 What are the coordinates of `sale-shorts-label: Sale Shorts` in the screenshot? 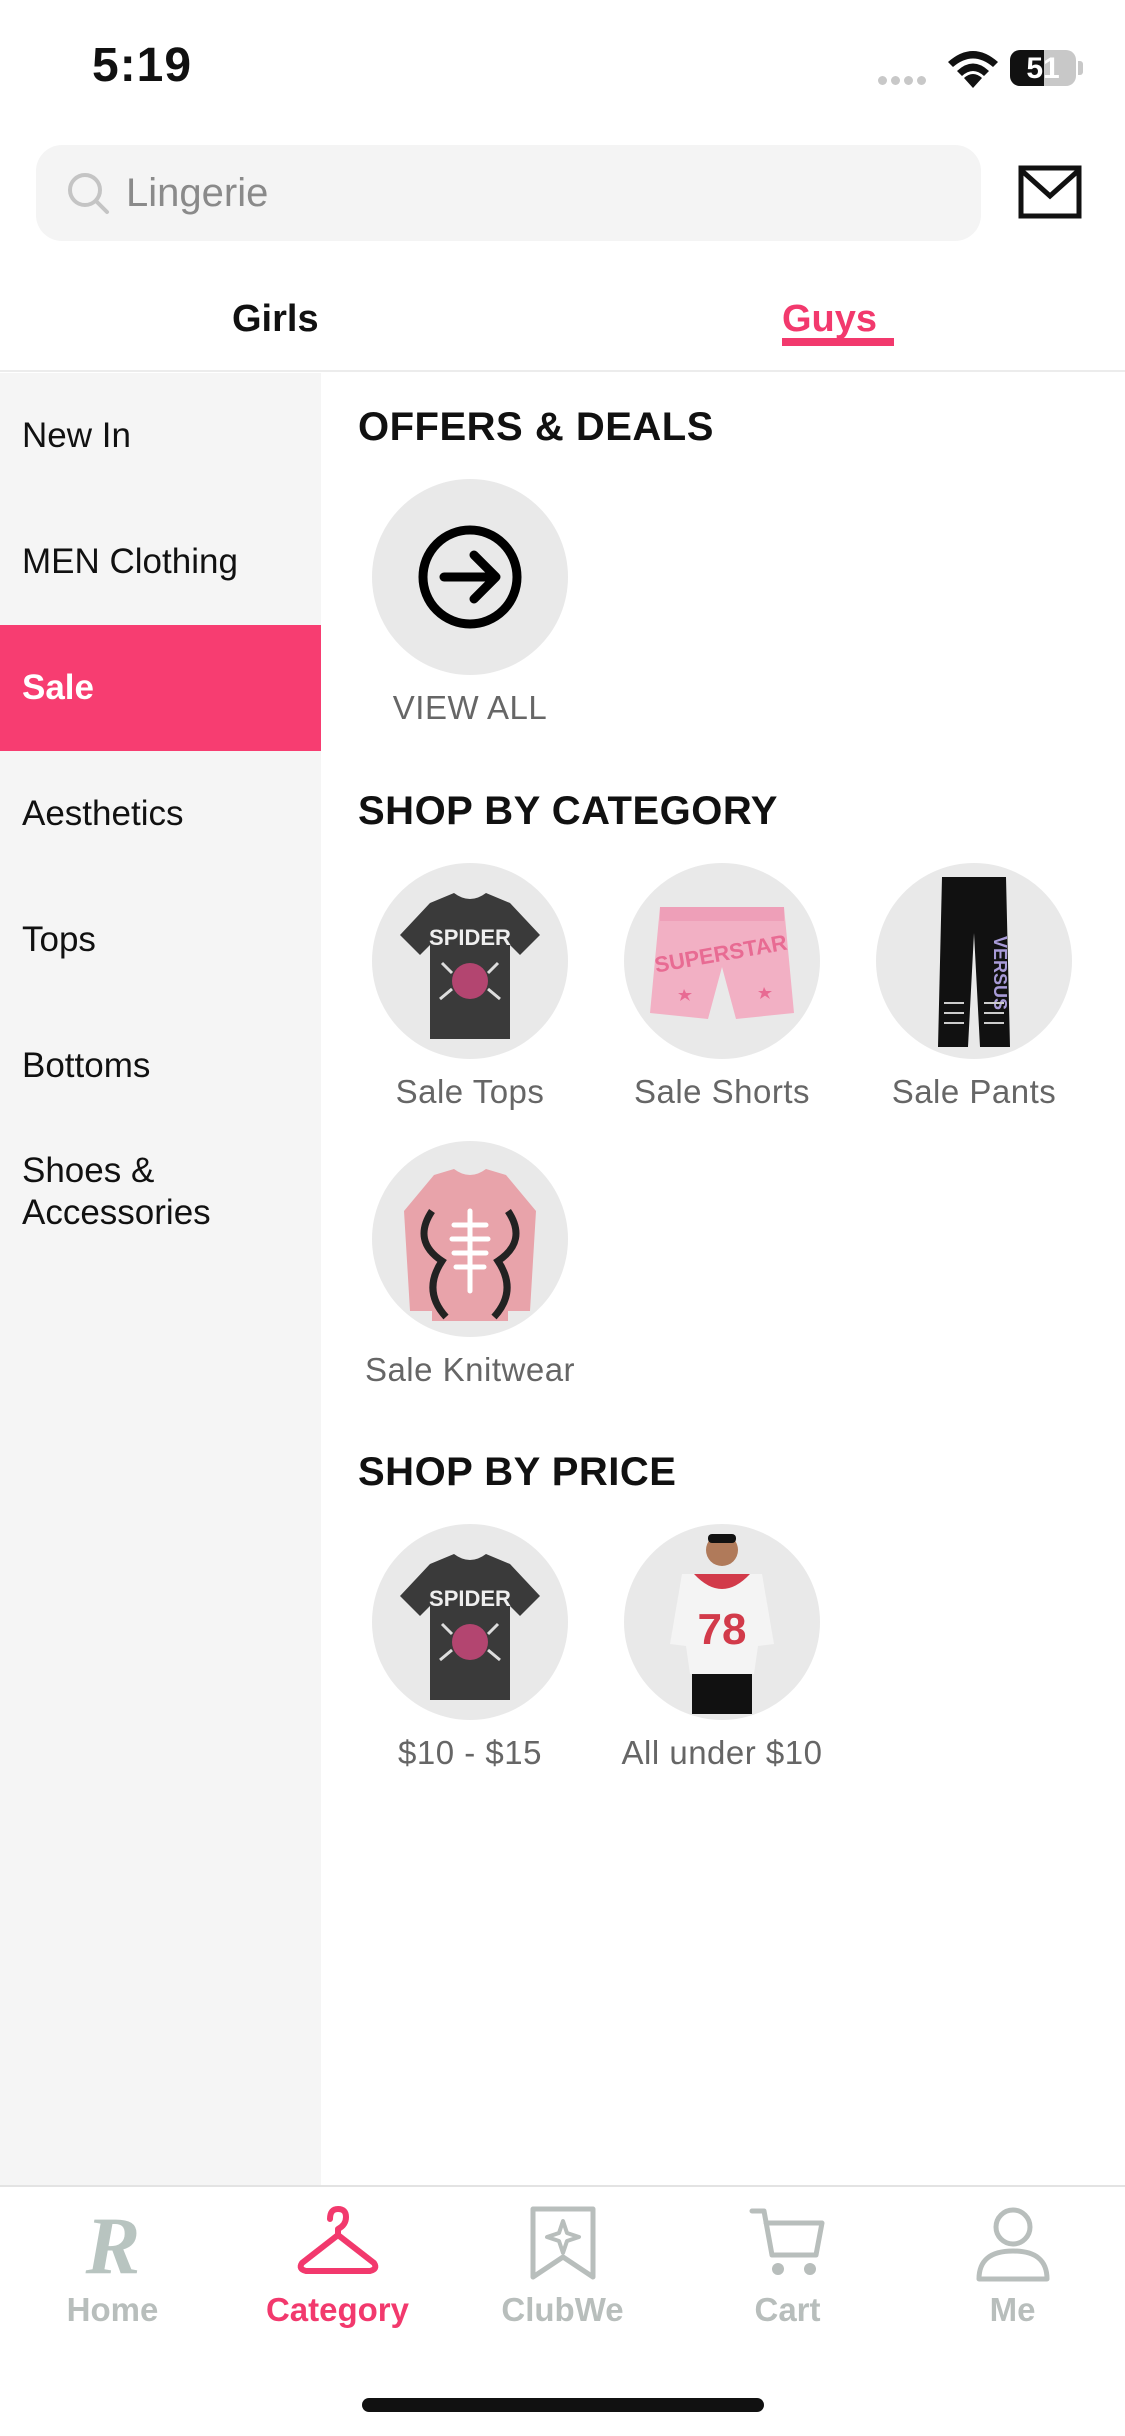 It's located at (722, 1091).